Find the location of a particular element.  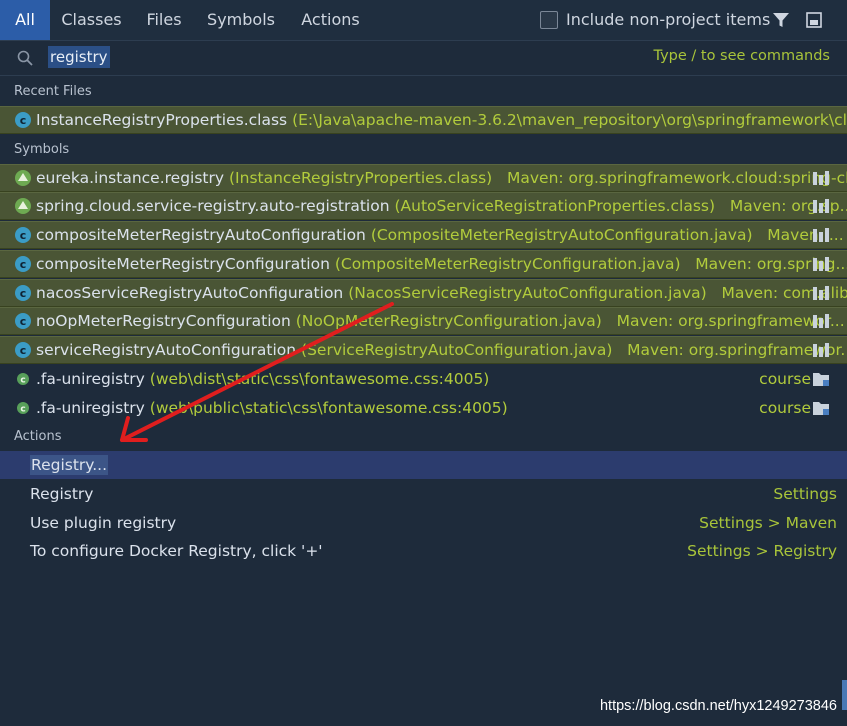

tab-files: Files is located at coordinates (164, 20).